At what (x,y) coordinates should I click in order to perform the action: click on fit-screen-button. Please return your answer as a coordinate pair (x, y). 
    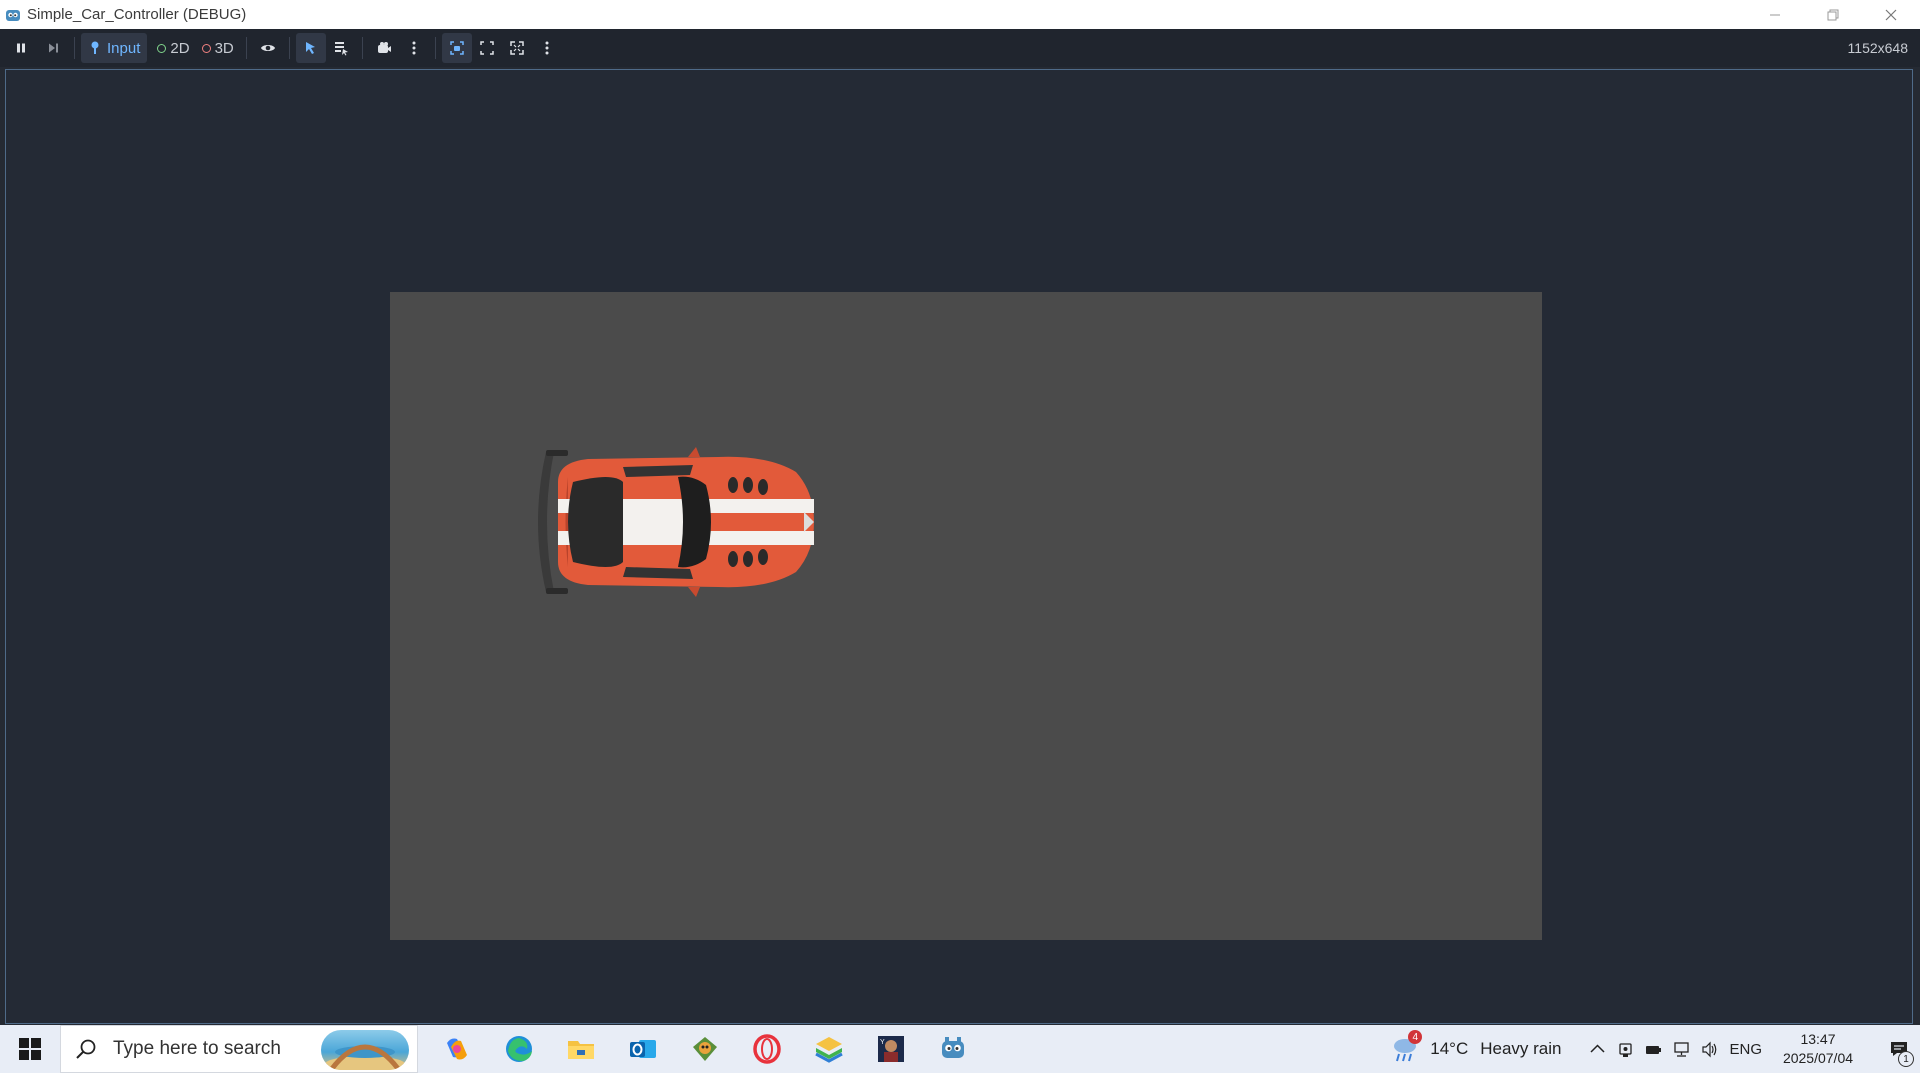
    Looking at the image, I should click on (487, 48).